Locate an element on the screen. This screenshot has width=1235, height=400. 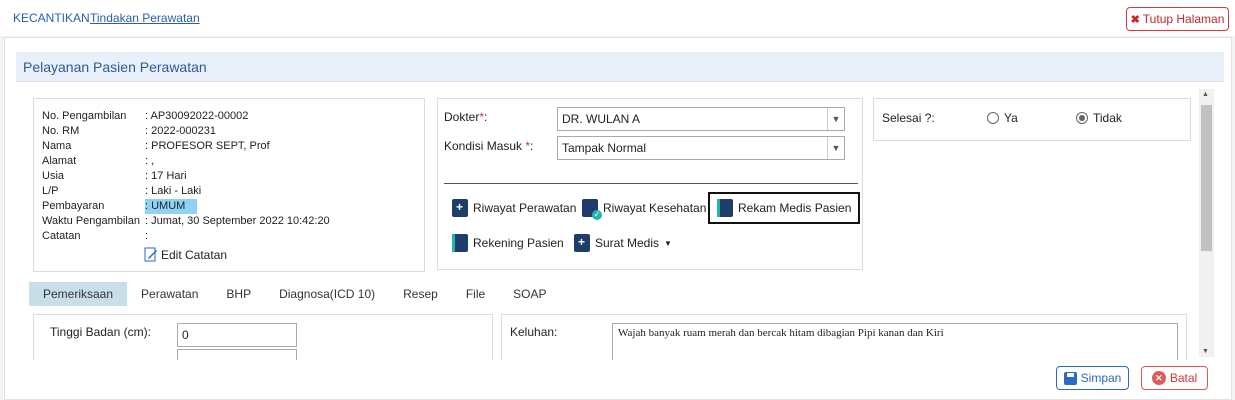
edit-note-link: Edit Catatan is located at coordinates (185, 254).